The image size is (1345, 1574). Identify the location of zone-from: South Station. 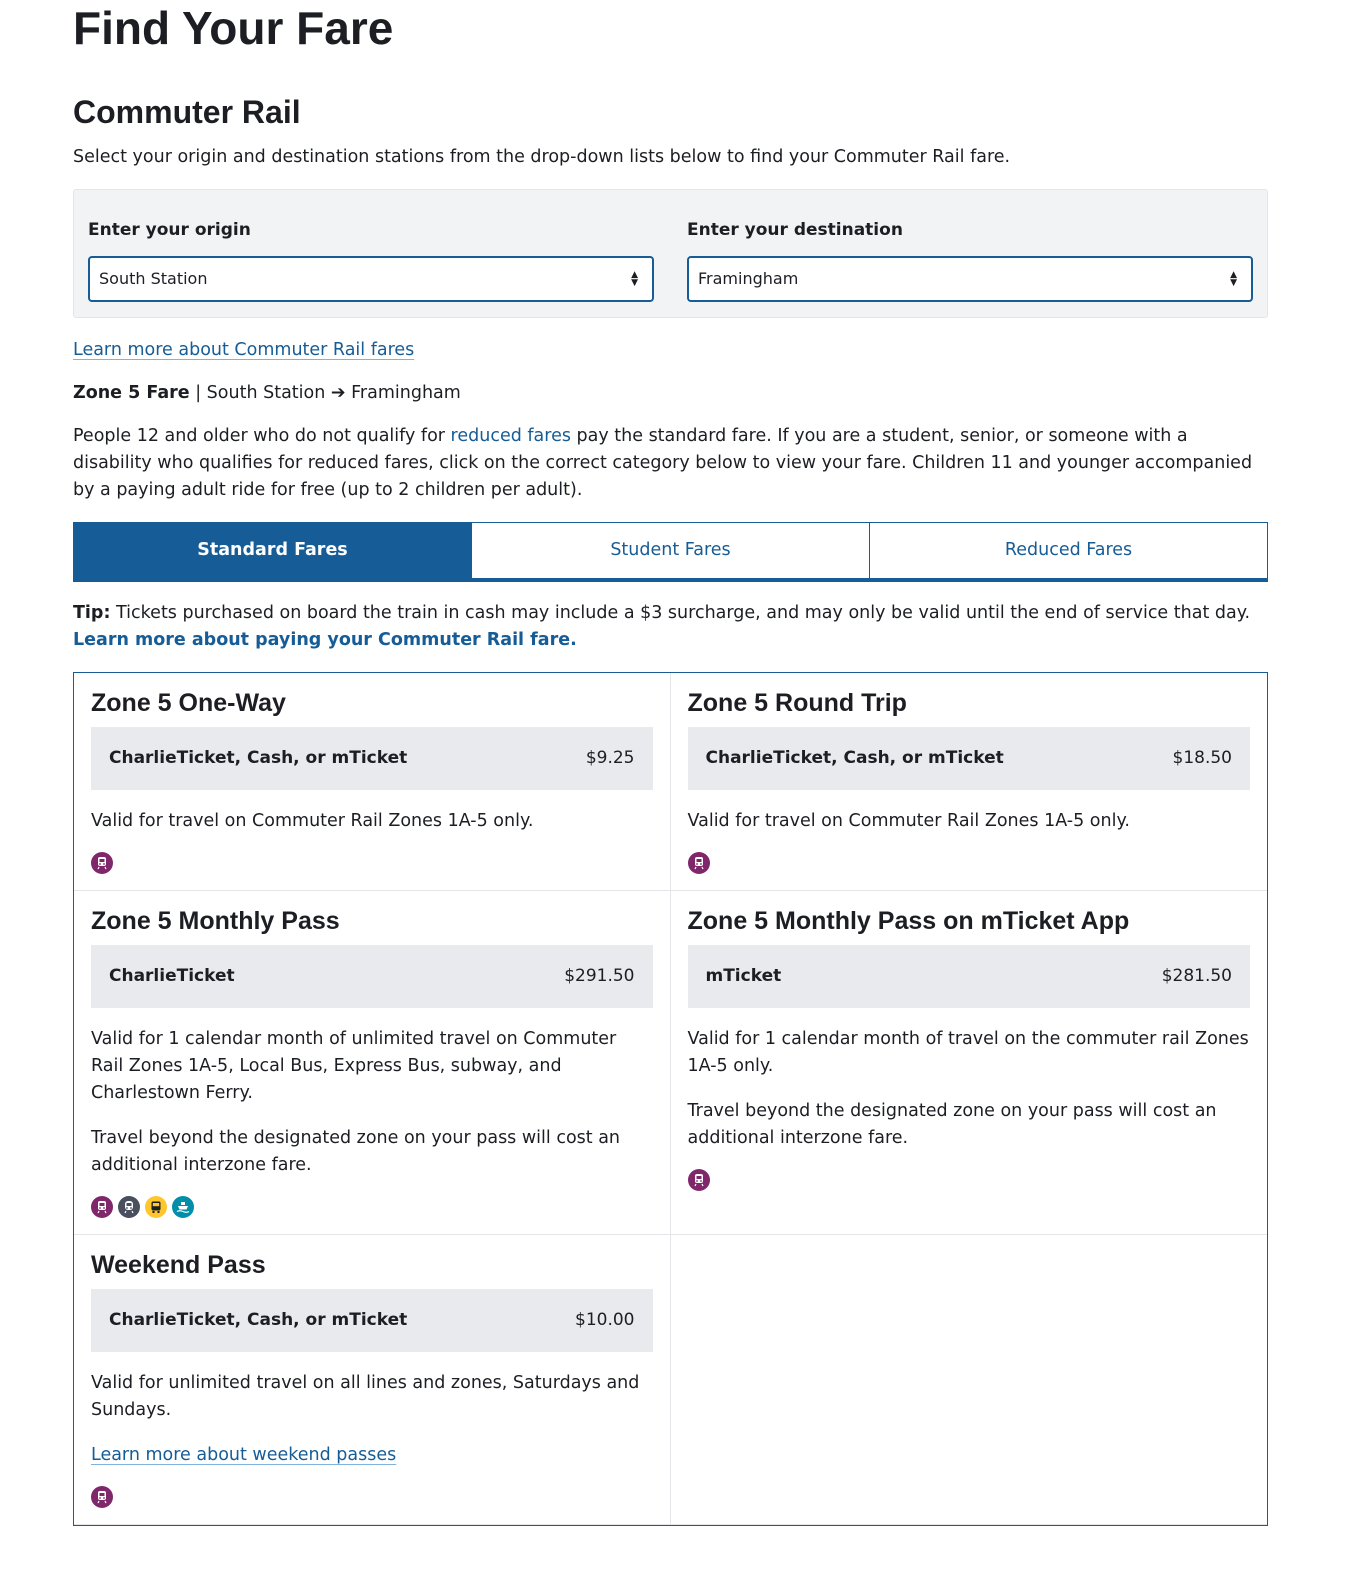
(266, 393).